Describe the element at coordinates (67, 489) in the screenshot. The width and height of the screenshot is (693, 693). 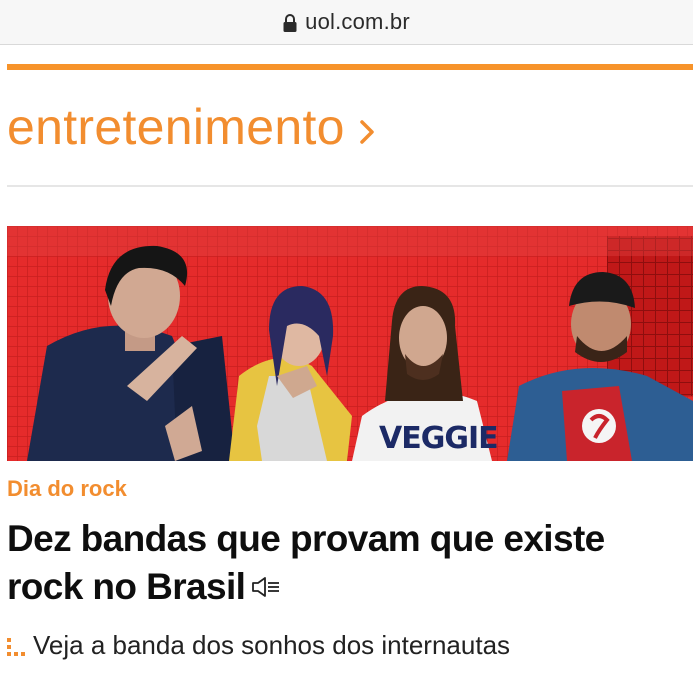
I see `article-kicker: Dia do rock` at that location.